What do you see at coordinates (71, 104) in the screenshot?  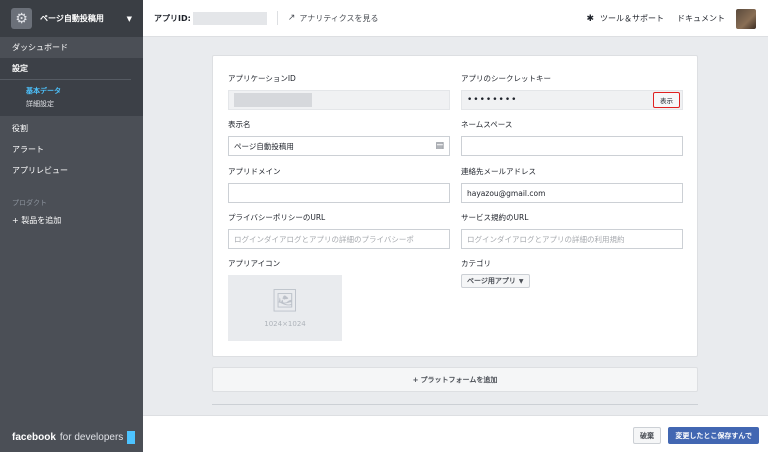 I see `sidebar-item-advanced: 詳細設定` at bounding box center [71, 104].